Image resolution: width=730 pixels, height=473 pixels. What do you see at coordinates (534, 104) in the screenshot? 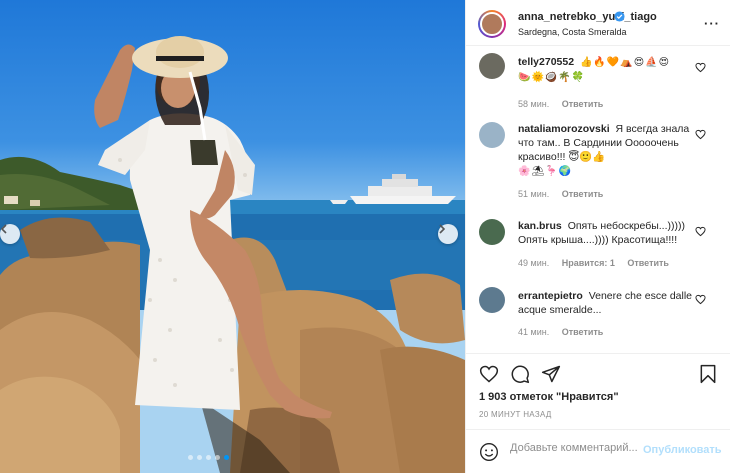
I see `comment-time: 58 мин.` at bounding box center [534, 104].